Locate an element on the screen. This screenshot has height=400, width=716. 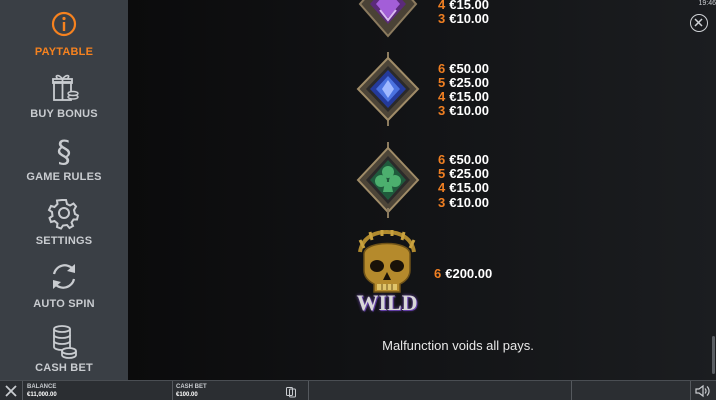
sidebar-item-label: CASH BET is located at coordinates (64, 368).